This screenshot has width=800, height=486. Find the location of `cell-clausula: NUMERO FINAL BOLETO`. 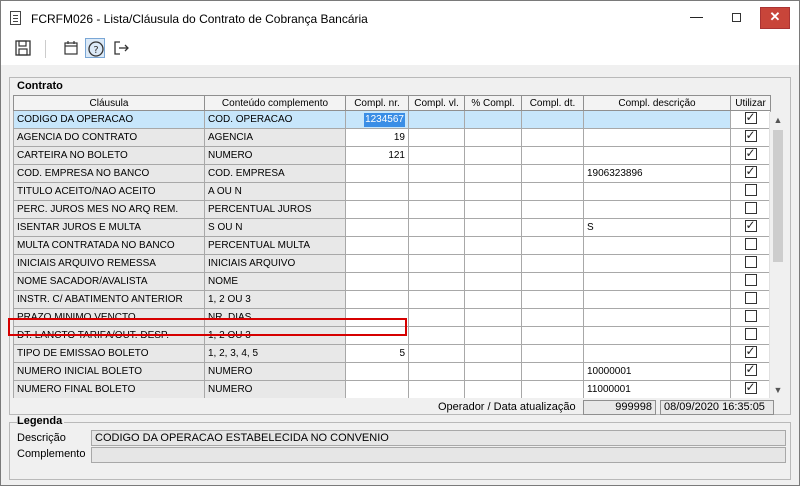

cell-clausula: NUMERO FINAL BOLETO is located at coordinates (109, 389).